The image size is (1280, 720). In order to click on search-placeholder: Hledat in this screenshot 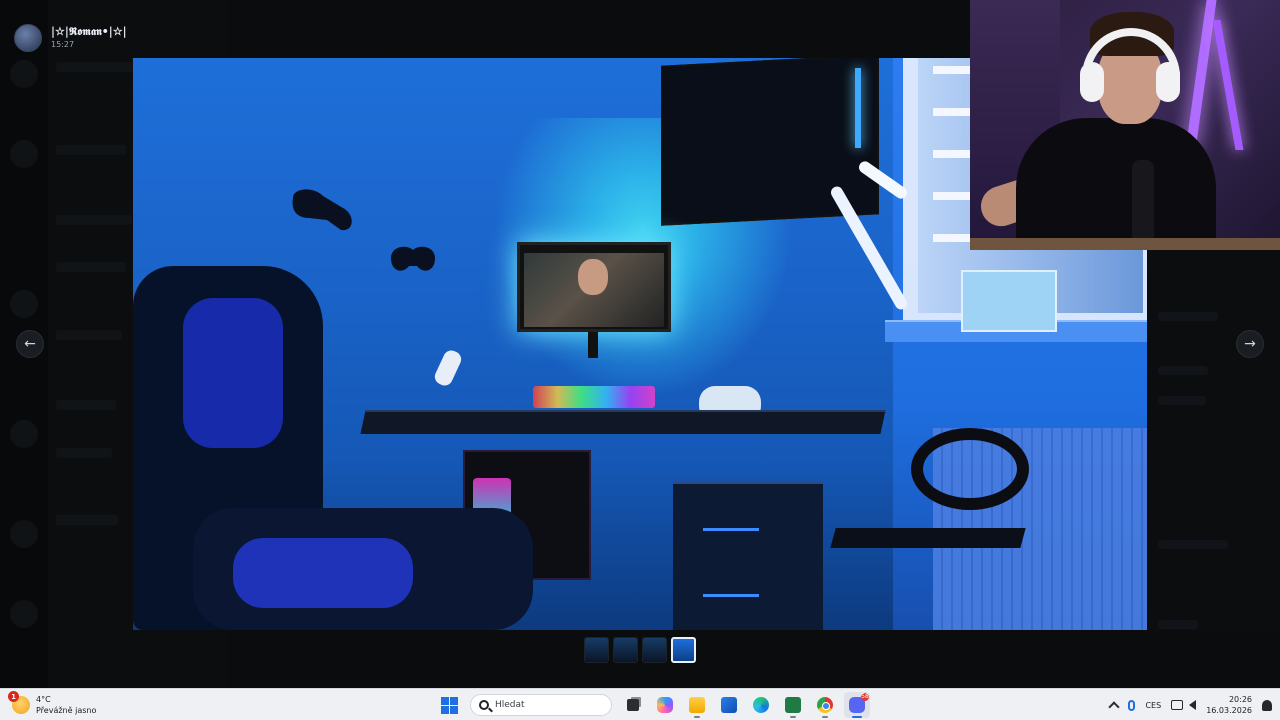, I will do `click(510, 705)`.